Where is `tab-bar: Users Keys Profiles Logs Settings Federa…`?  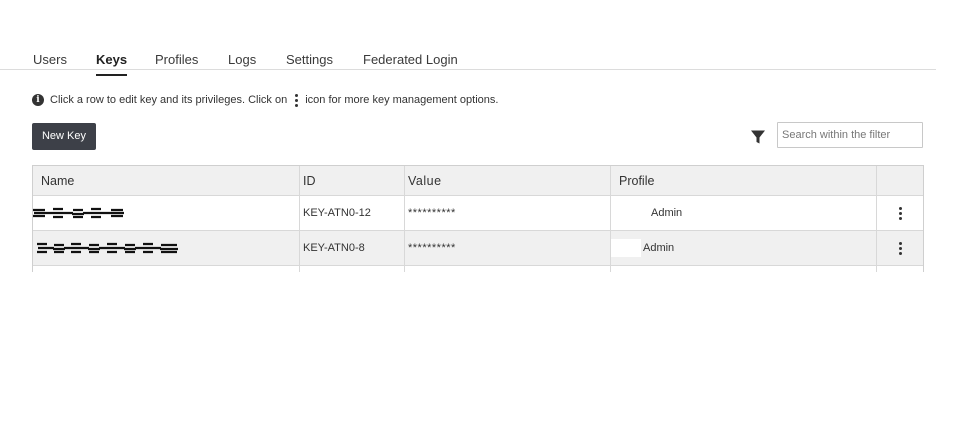 tab-bar: Users Keys Profiles Logs Settings Federa… is located at coordinates (468, 58).